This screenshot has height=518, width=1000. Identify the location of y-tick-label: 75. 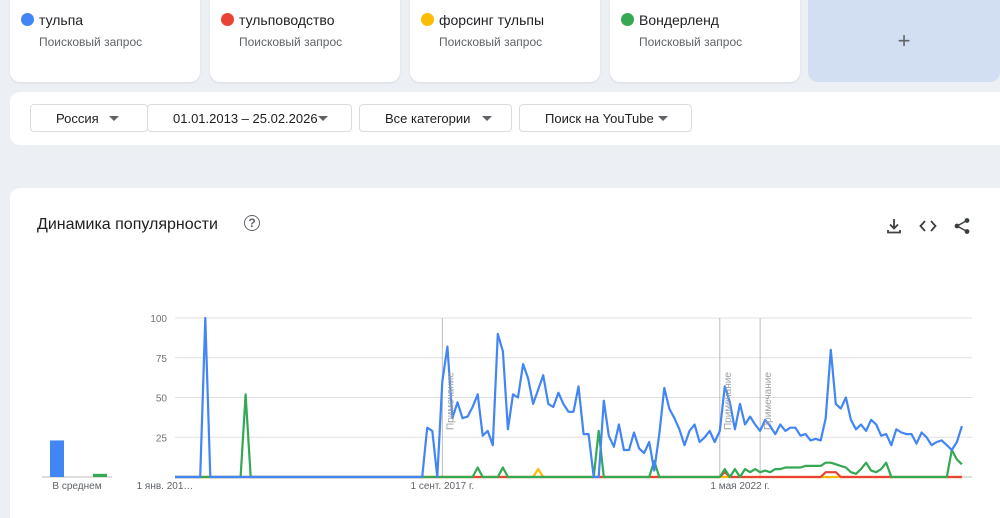
(162, 359).